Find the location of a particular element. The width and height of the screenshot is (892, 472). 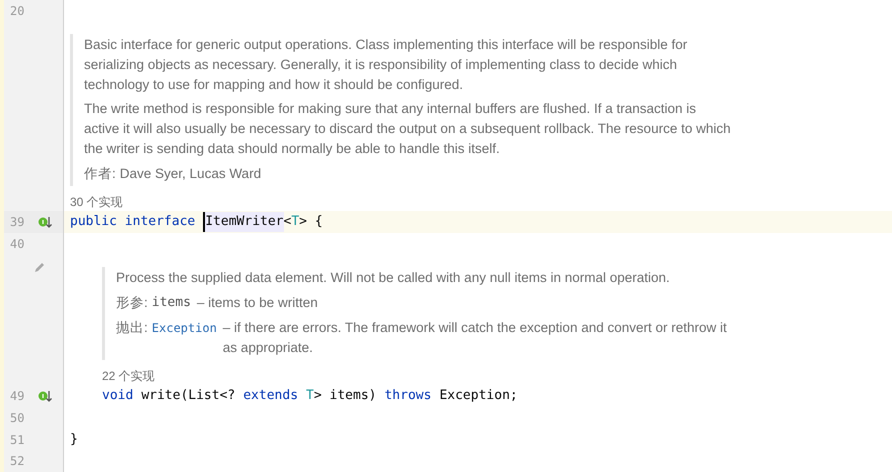

parameter-name: items is located at coordinates (171, 303).